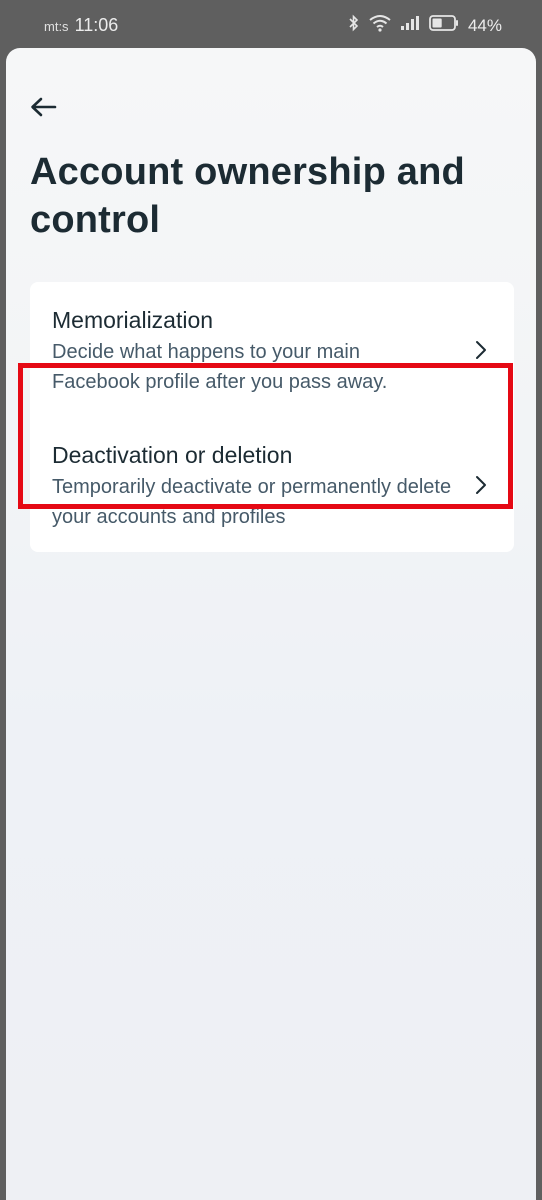  I want to click on back-button, so click(43, 109).